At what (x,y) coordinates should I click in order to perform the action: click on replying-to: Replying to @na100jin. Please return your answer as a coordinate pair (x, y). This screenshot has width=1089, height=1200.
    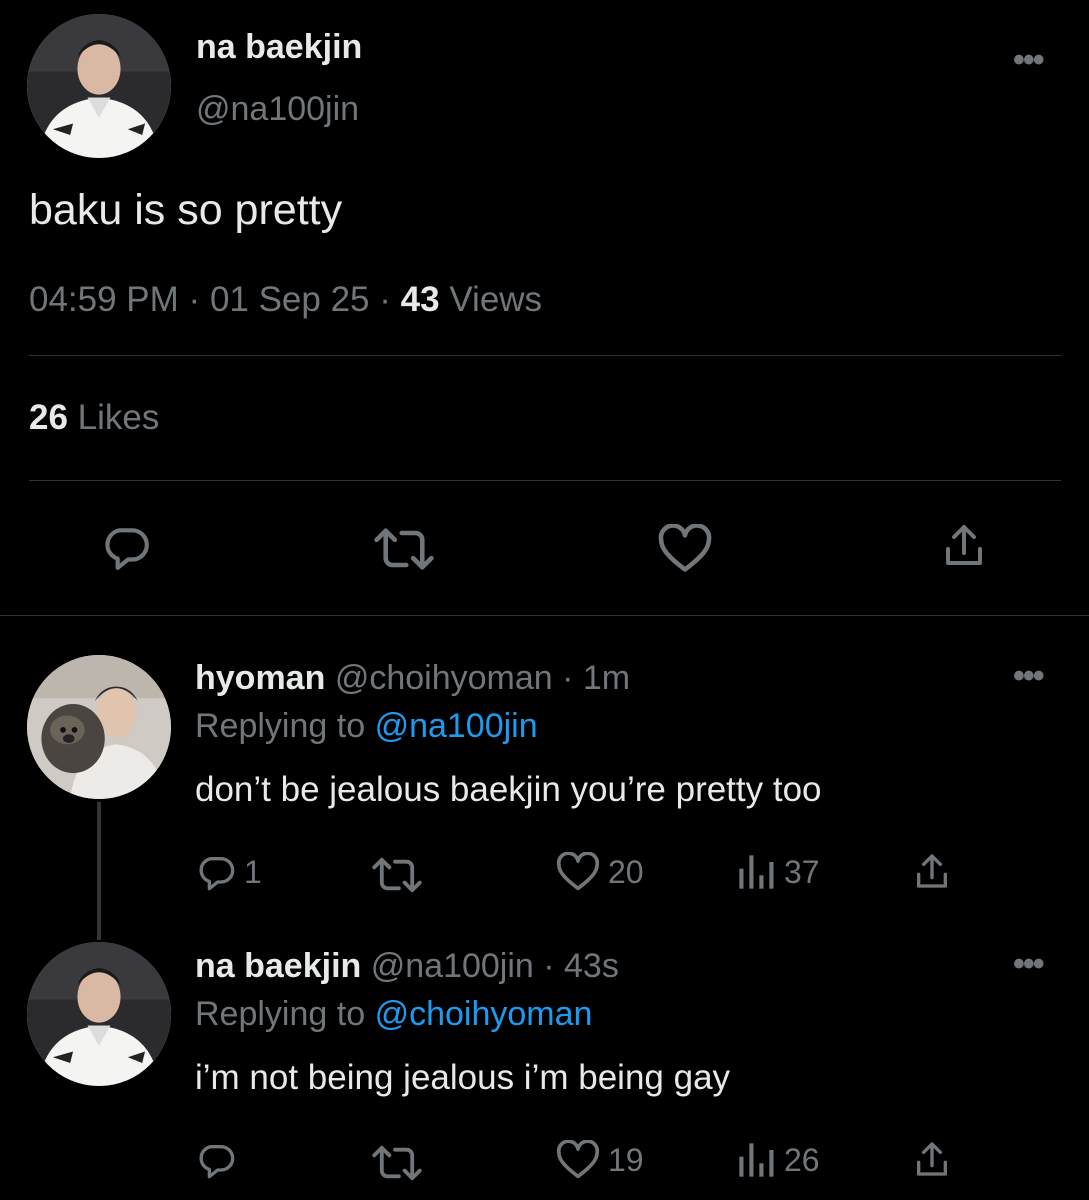
    Looking at the image, I should click on (366, 726).